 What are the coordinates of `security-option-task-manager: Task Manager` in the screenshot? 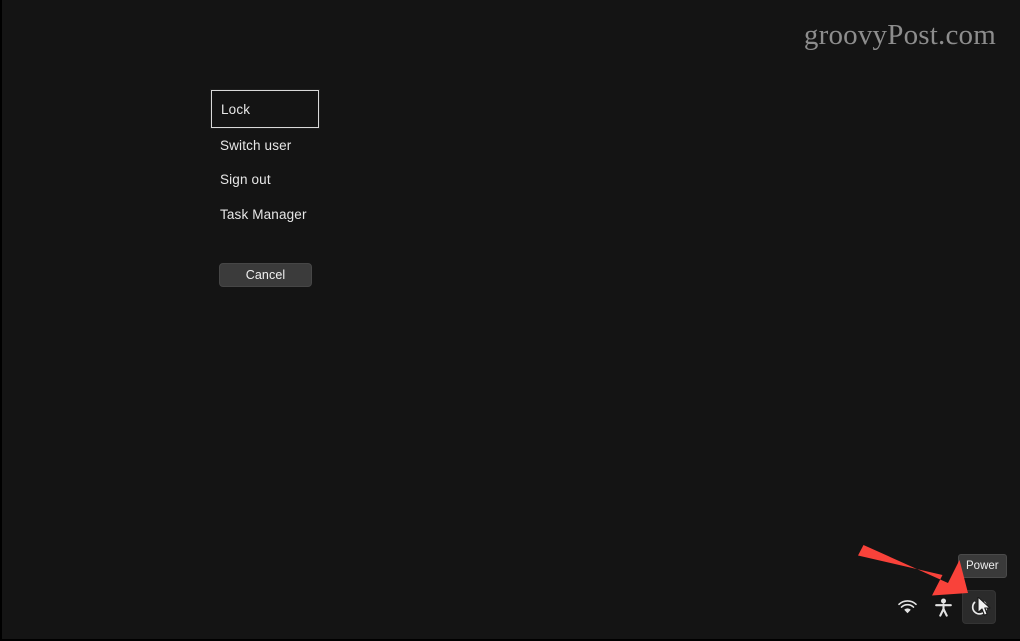 It's located at (259, 214).